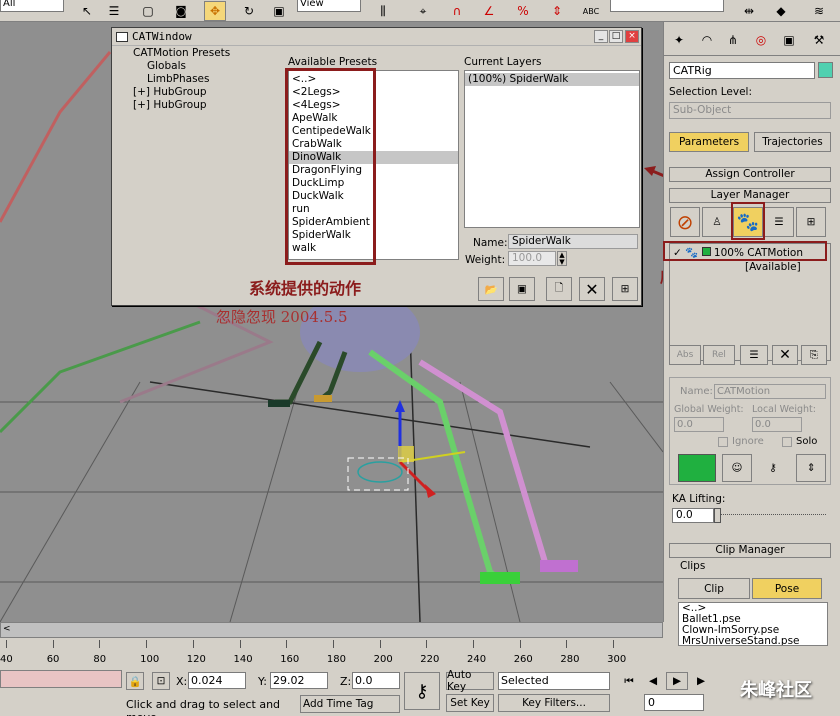 The image size is (840, 716). What do you see at coordinates (552, 149) in the screenshot?
I see `current-layers-list: (100%) SpiderWalk` at bounding box center [552, 149].